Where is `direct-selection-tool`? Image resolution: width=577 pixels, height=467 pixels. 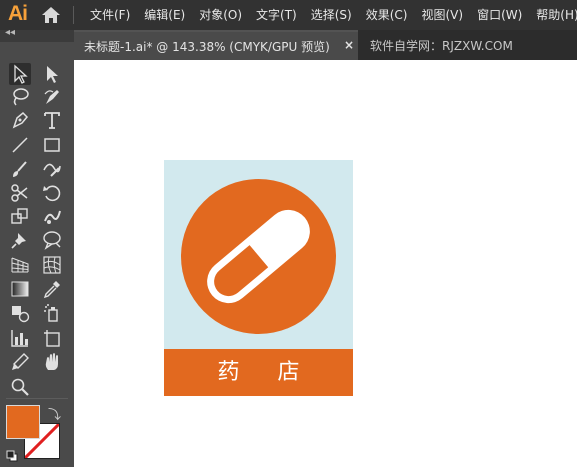 direct-selection-tool is located at coordinates (52, 74).